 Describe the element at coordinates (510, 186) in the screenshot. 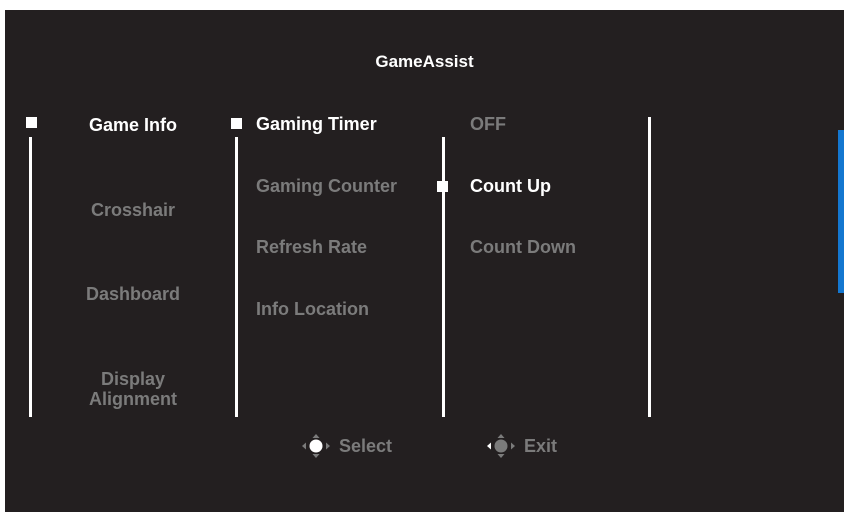

I see `option-count-up: Count Up` at that location.